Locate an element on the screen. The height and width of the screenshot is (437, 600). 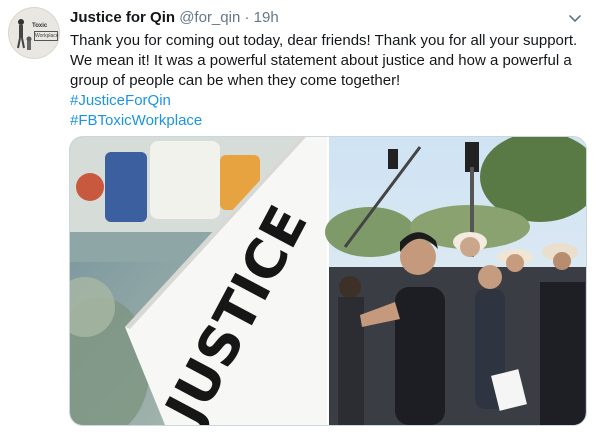
tweet-header: Justice for Qin @for_qin · 19h is located at coordinates (174, 18).